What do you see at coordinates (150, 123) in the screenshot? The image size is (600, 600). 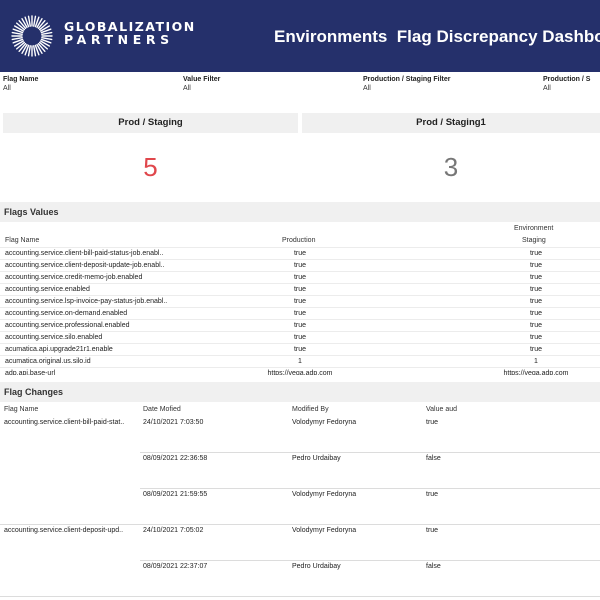 I see `kpi-title-prod-staging: Prod / Staging` at bounding box center [150, 123].